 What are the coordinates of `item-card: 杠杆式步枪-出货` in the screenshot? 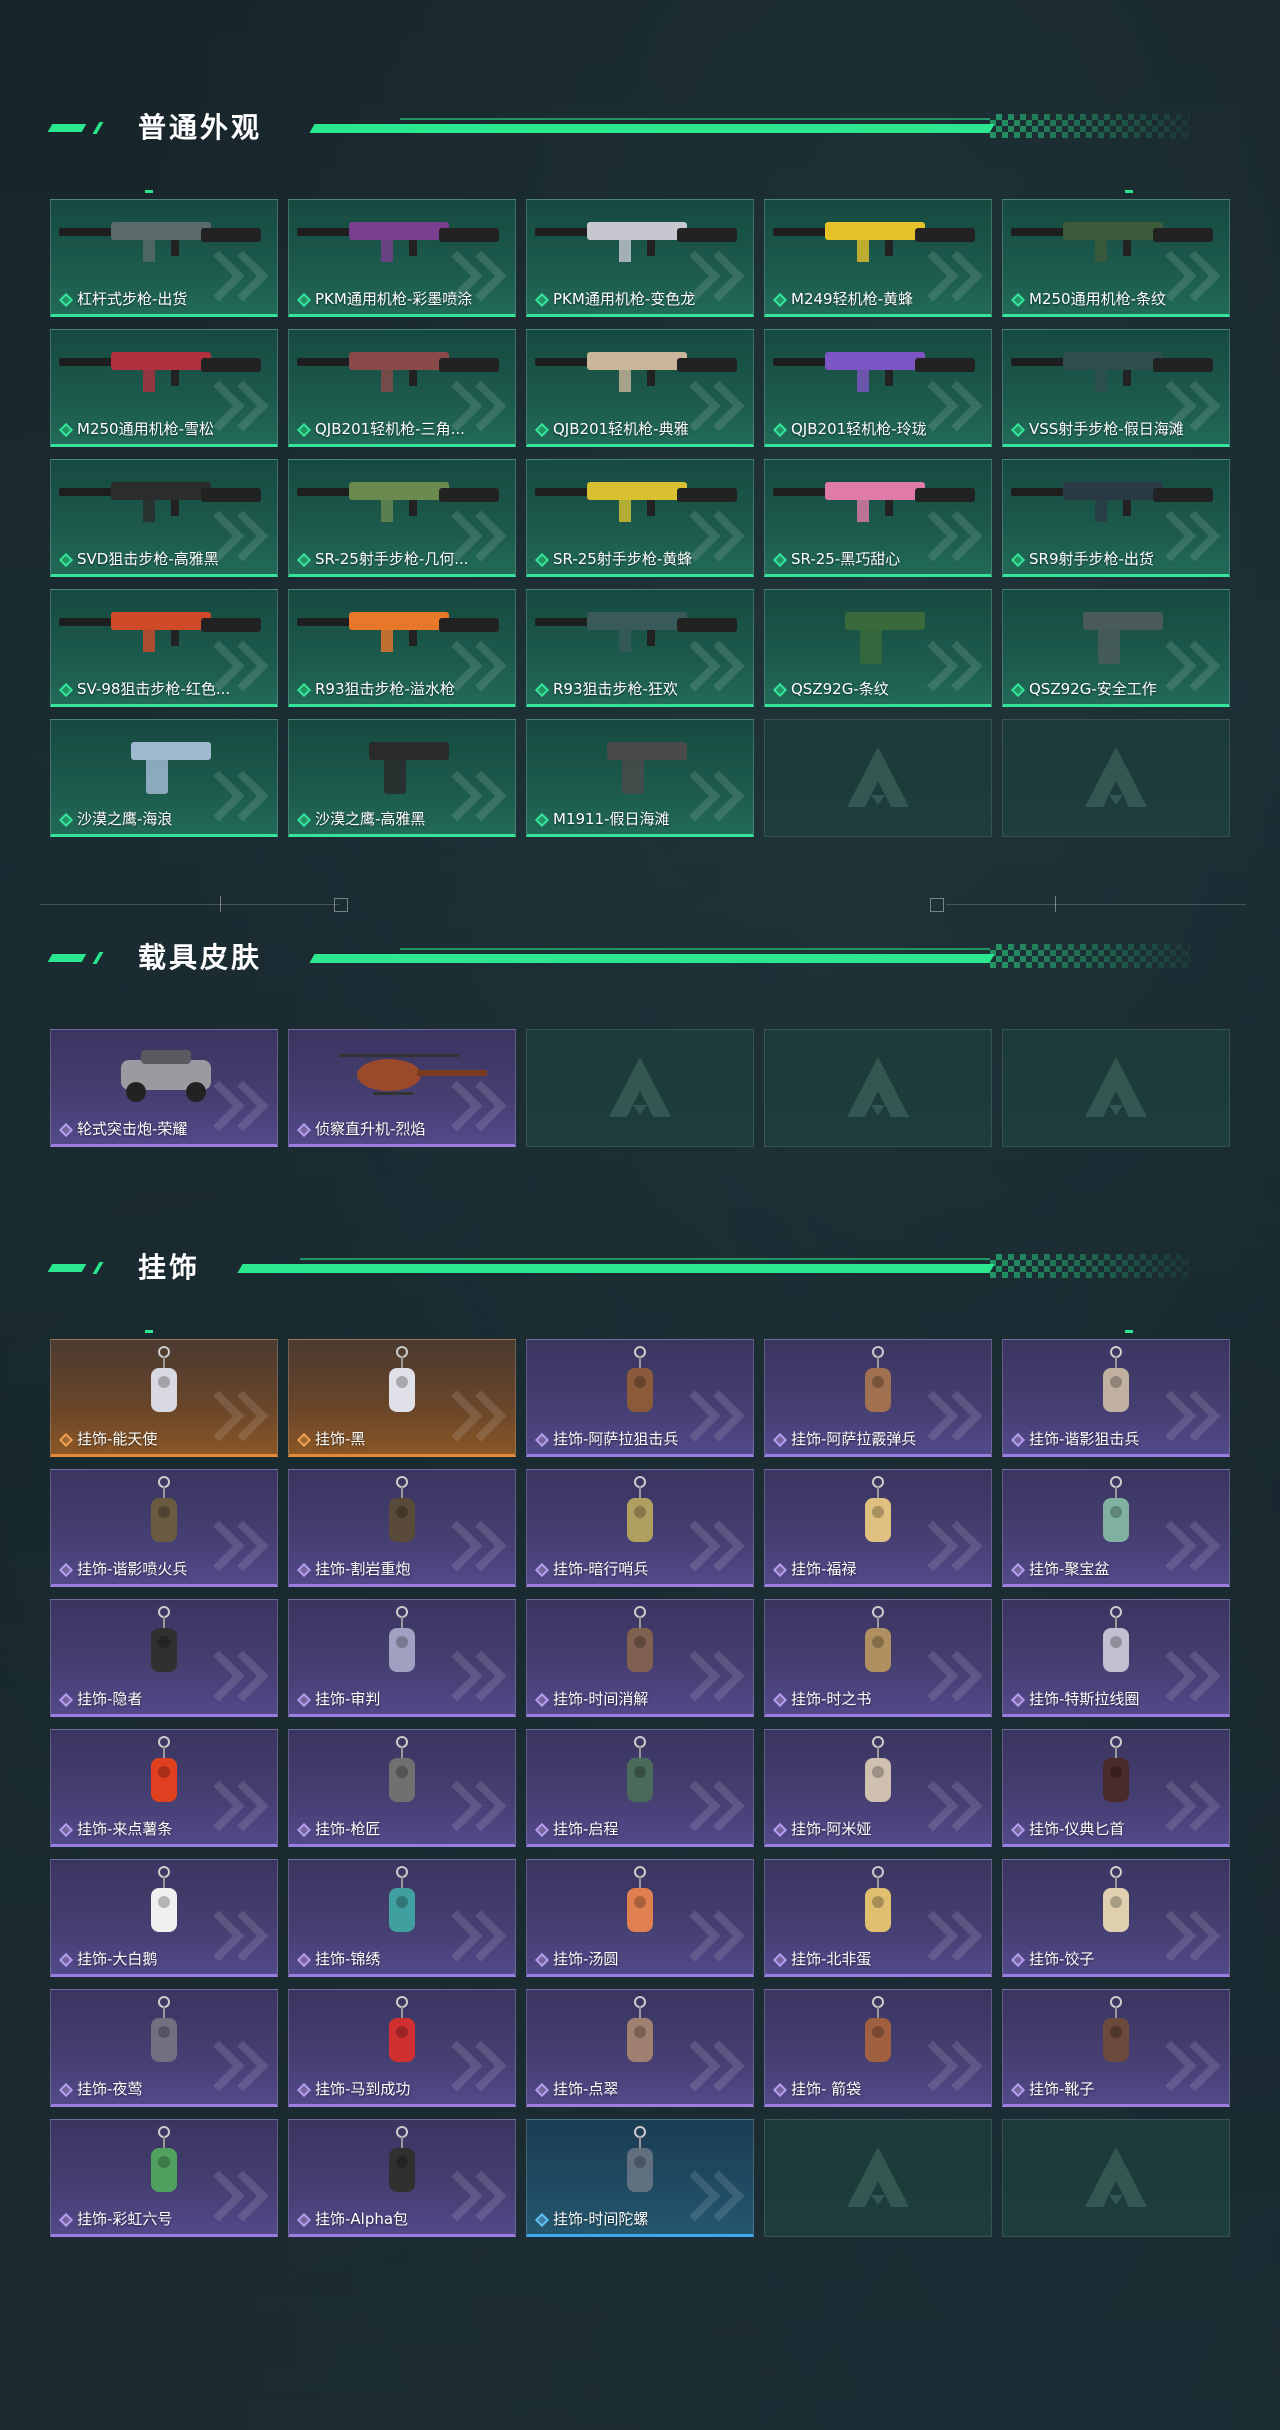 It's located at (164, 258).